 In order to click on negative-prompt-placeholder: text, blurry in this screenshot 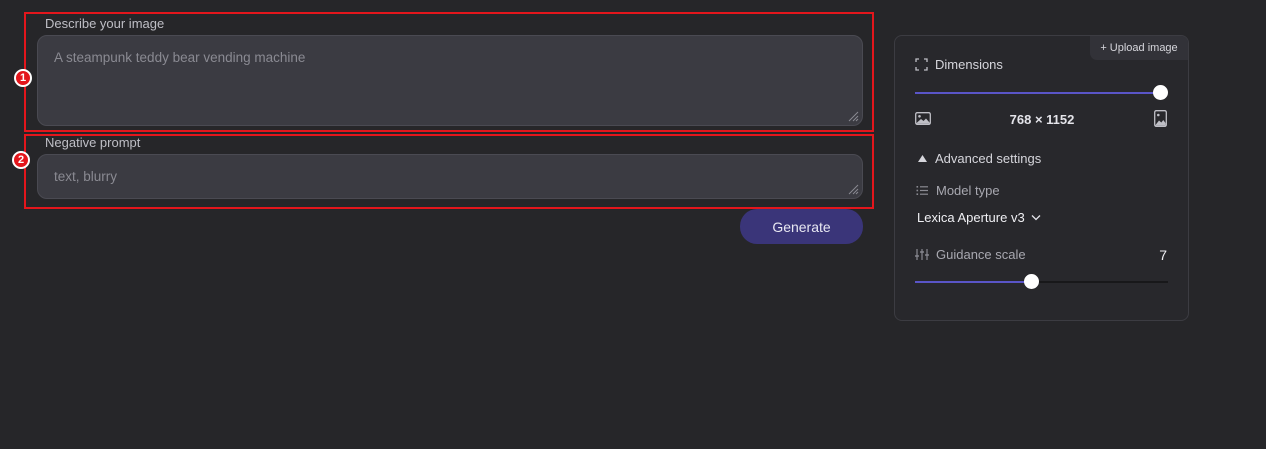, I will do `click(86, 176)`.